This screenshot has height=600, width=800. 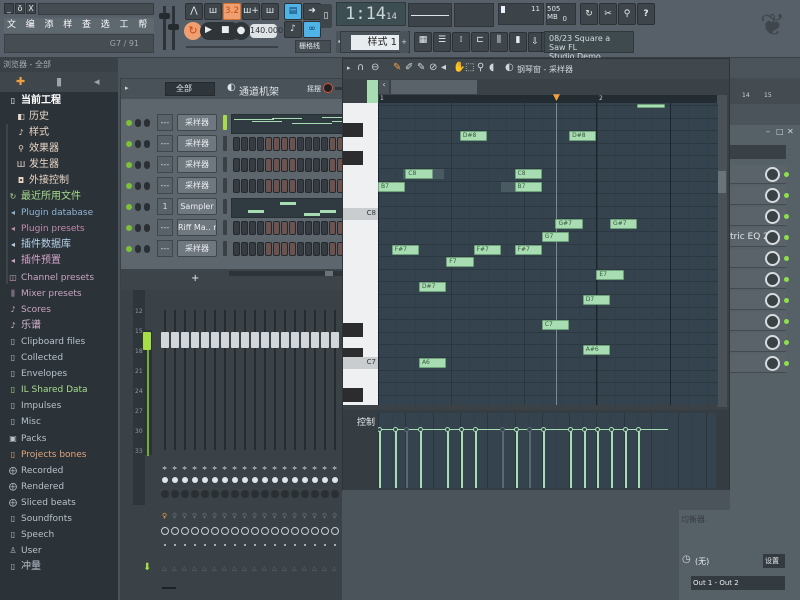 I want to click on master-fader, so click(x=147, y=341).